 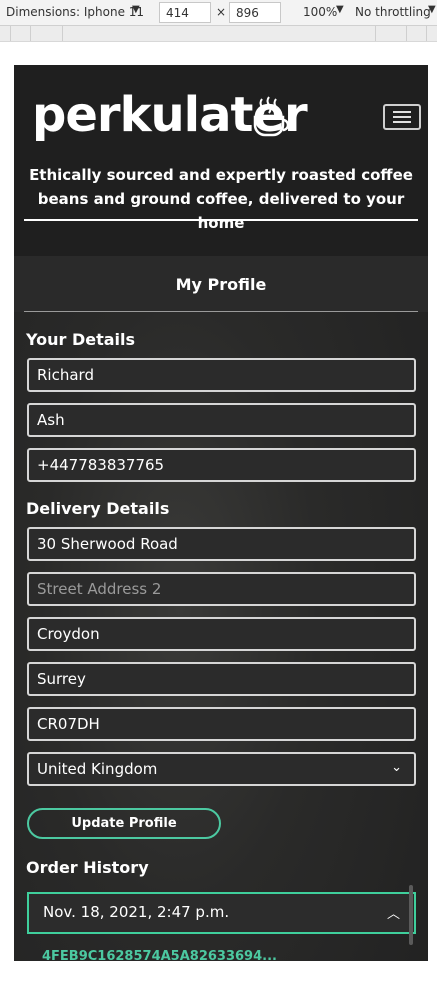 I want to click on your-details-heading: Your Details, so click(x=81, y=339).